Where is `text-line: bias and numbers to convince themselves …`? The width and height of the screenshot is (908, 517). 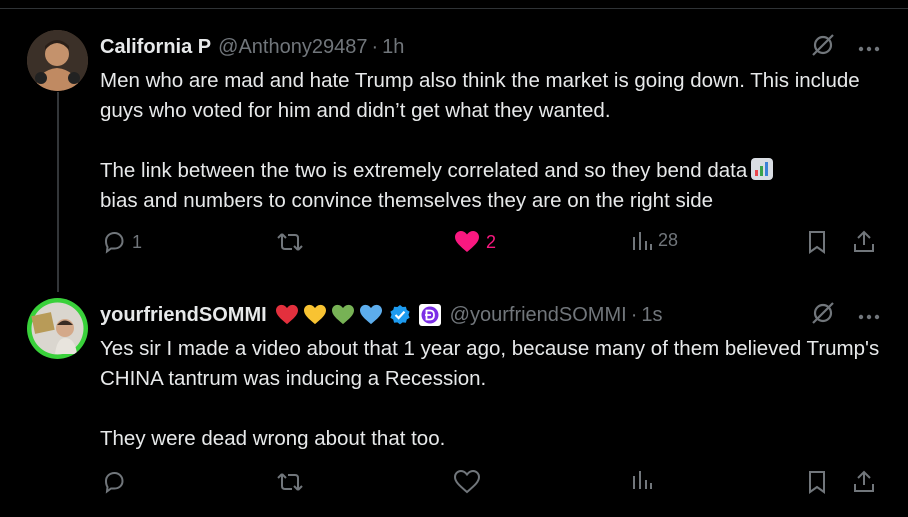
text-line: bias and numbers to convince themselves … is located at coordinates (407, 200).